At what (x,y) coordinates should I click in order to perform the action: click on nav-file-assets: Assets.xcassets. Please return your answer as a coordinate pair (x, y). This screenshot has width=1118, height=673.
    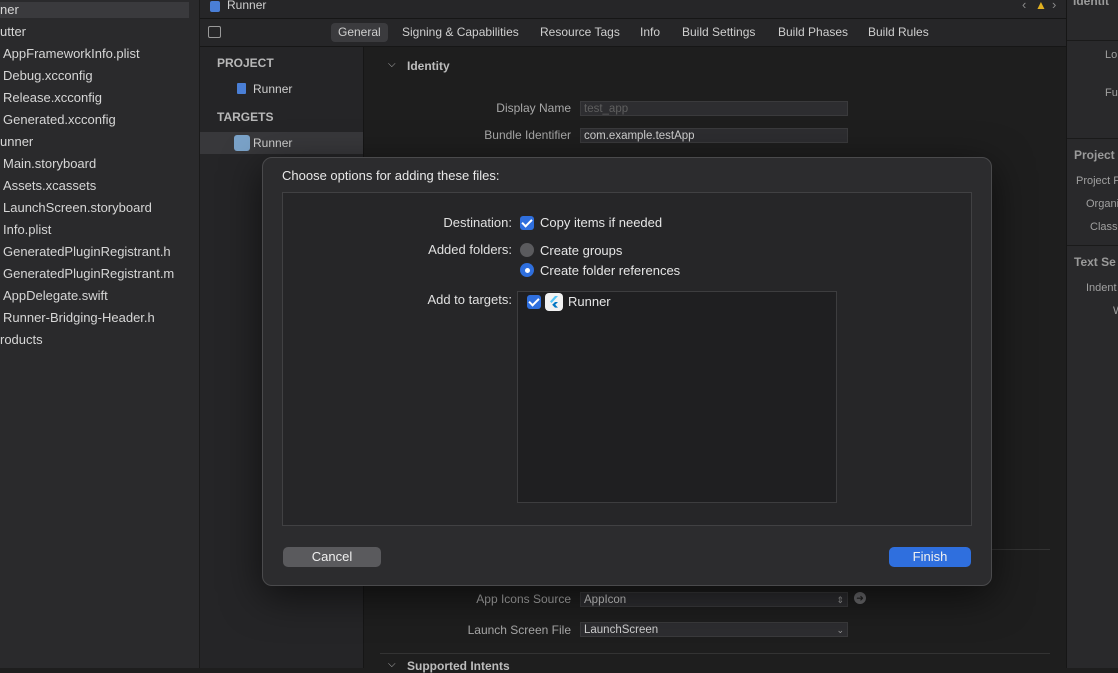
    Looking at the image, I should click on (98, 186).